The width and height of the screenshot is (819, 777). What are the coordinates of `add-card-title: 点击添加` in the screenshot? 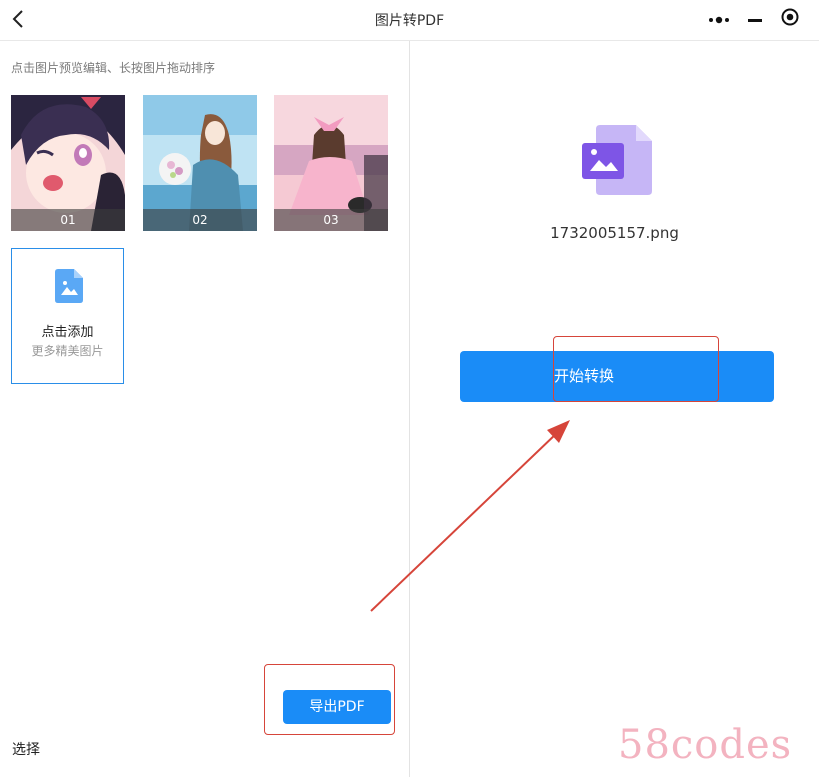 It's located at (67, 332).